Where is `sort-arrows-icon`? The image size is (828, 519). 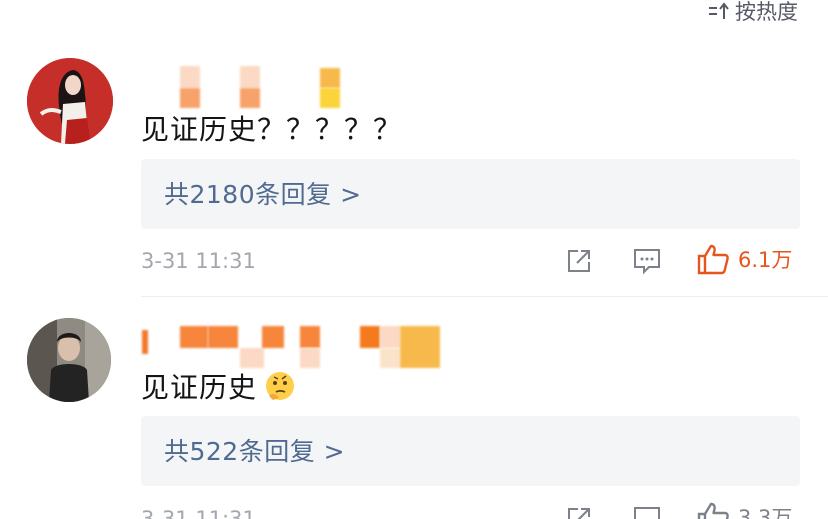 sort-arrows-icon is located at coordinates (719, 10).